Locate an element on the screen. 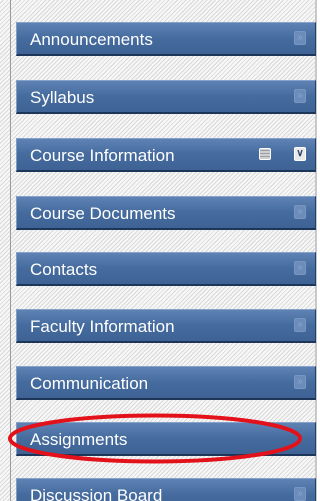 The width and height of the screenshot is (320, 501). menu-item-contacts: Contacts » is located at coordinates (166, 269).